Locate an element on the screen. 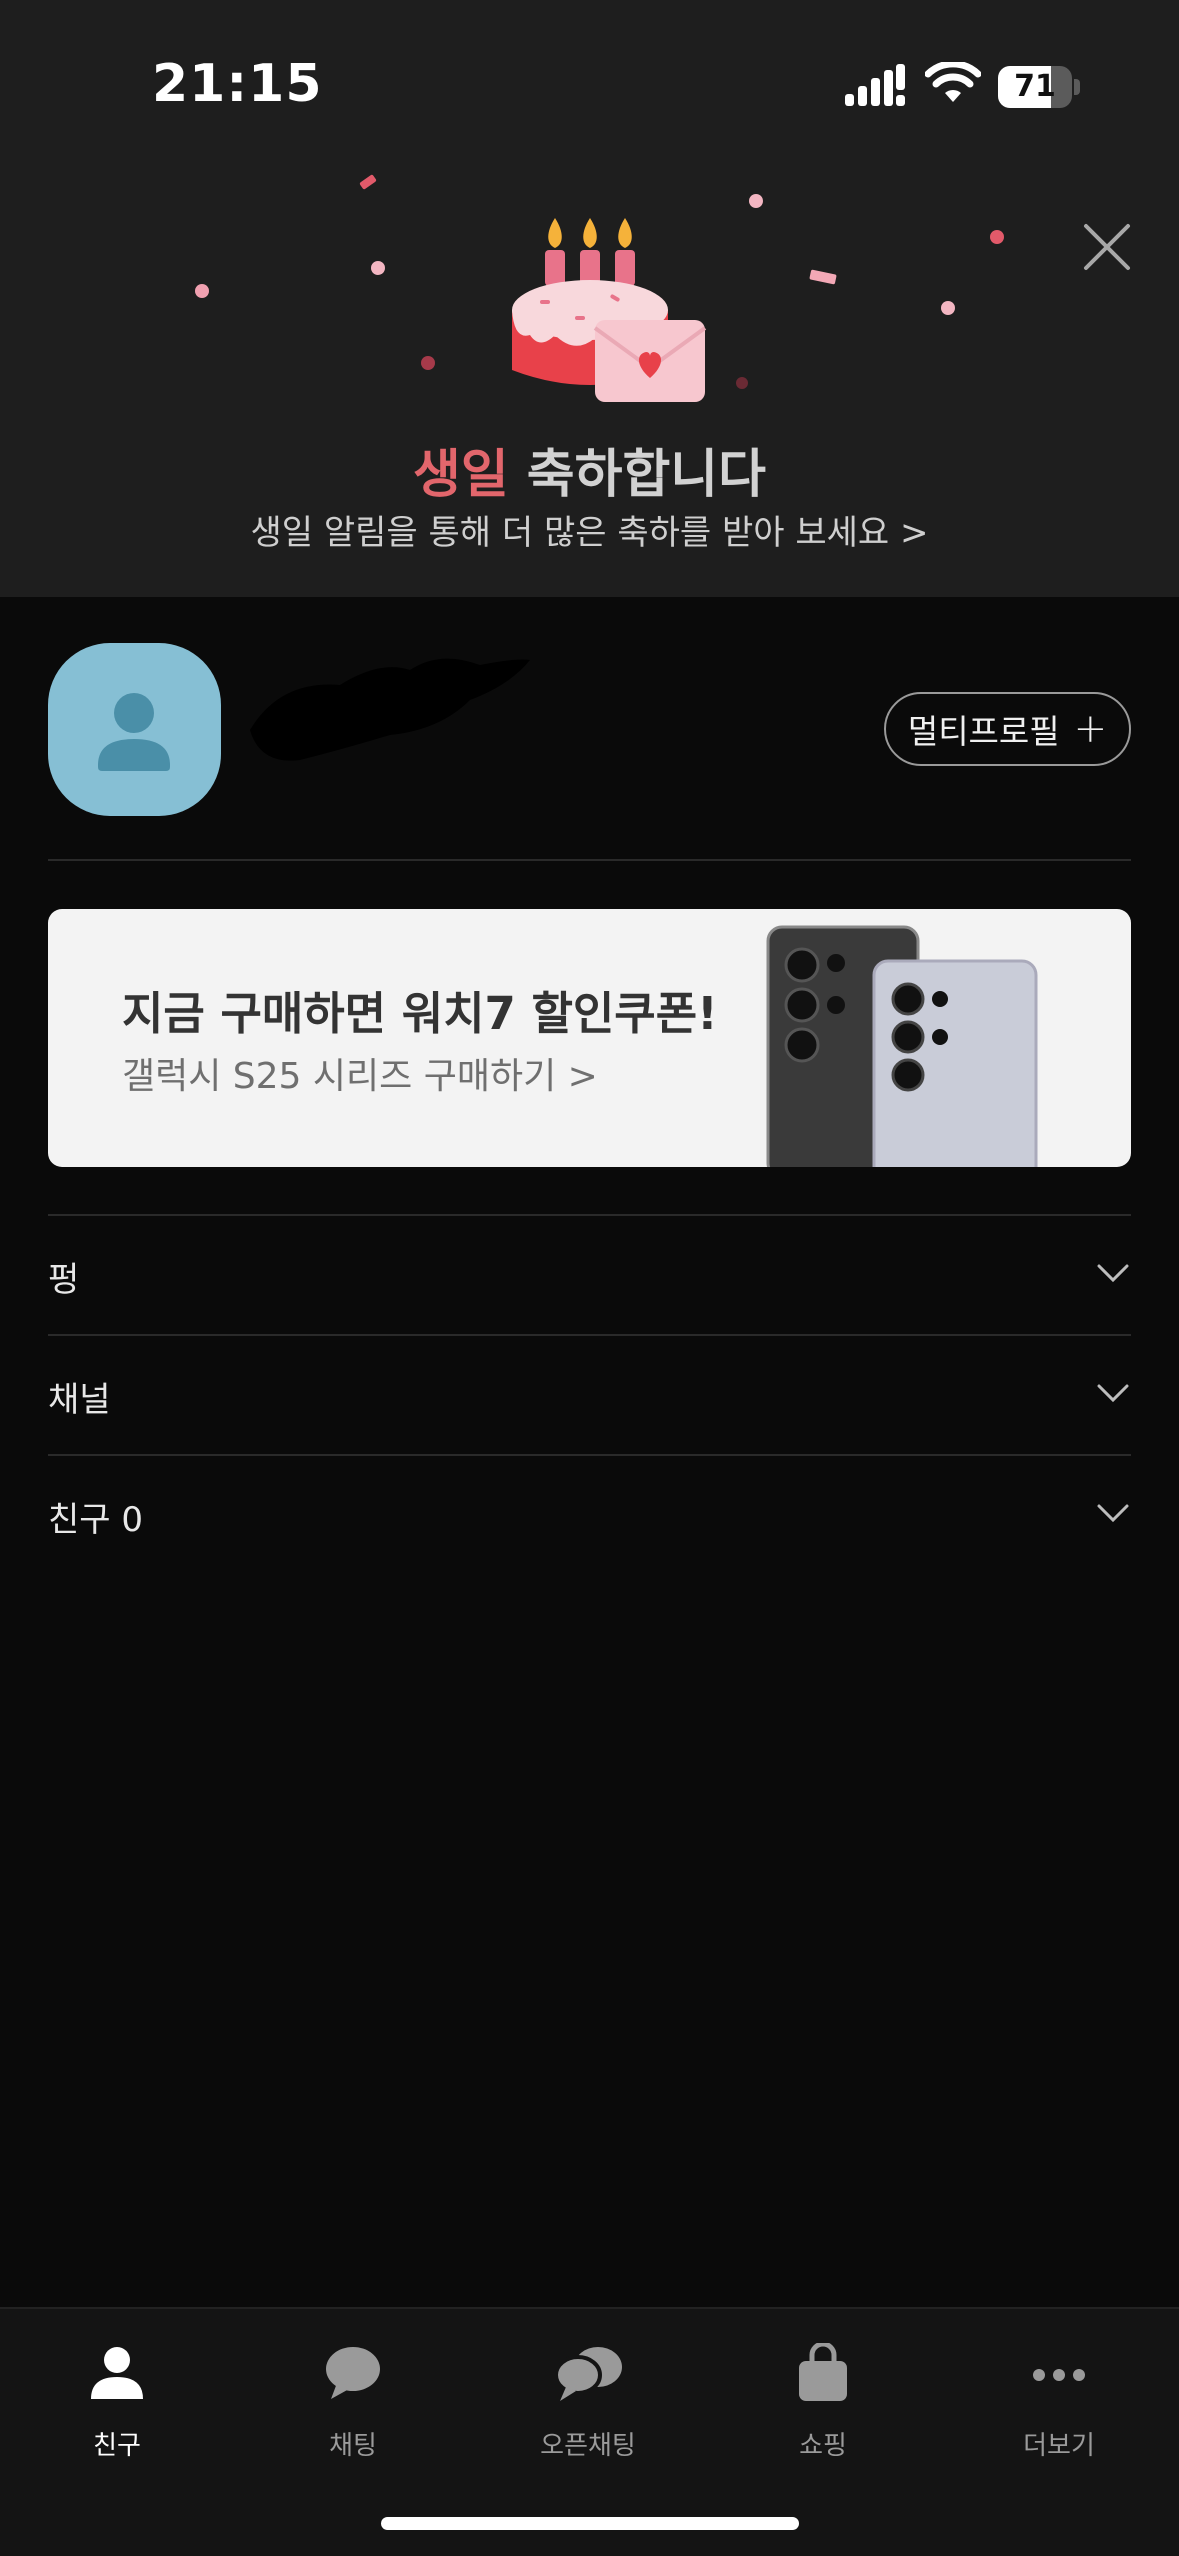 This screenshot has height=2556, width=1179. default-person-icon is located at coordinates (134, 732).